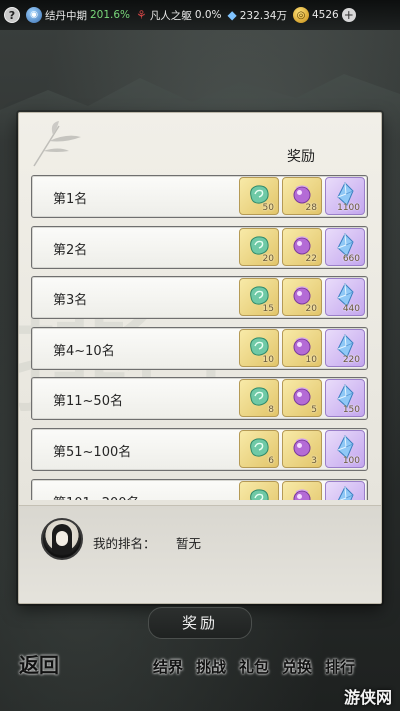 This screenshot has width=400, height=711. I want to click on reward-items: 15 20 440, so click(302, 297).